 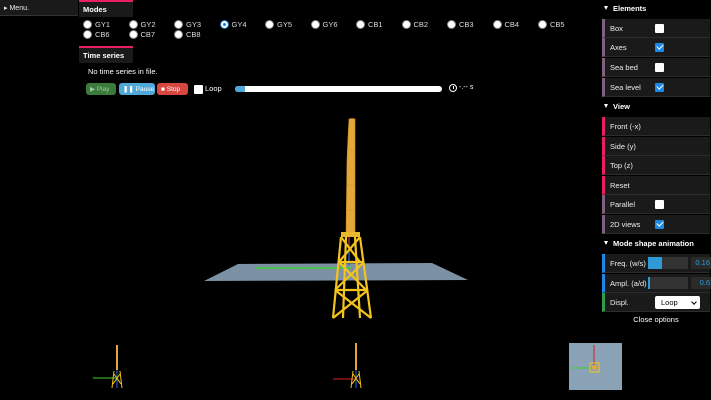 What do you see at coordinates (701, 283) in the screenshot?
I see `ampl-value: 0.6` at bounding box center [701, 283].